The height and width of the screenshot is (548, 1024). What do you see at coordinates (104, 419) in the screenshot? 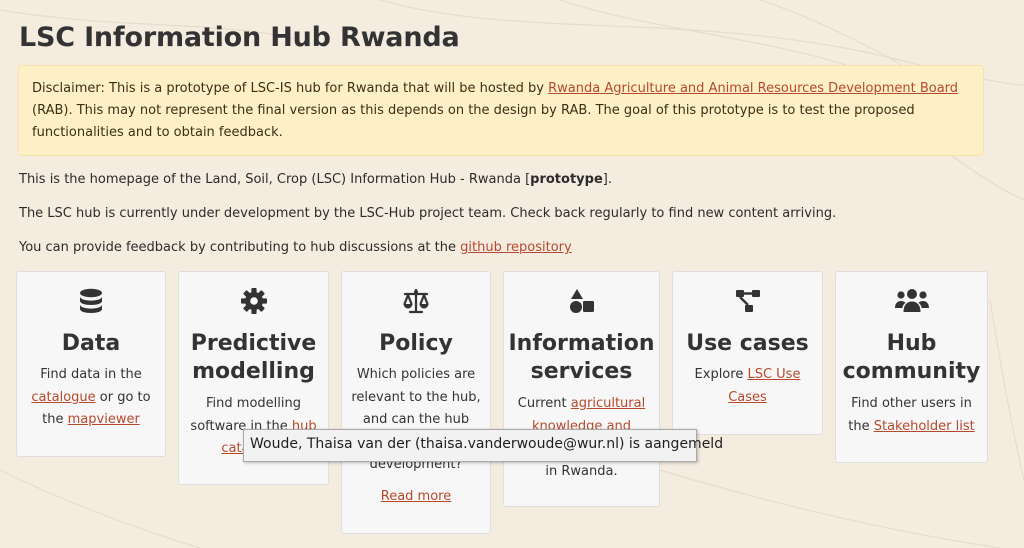
I see `mapviewer-link: mapviewer` at bounding box center [104, 419].